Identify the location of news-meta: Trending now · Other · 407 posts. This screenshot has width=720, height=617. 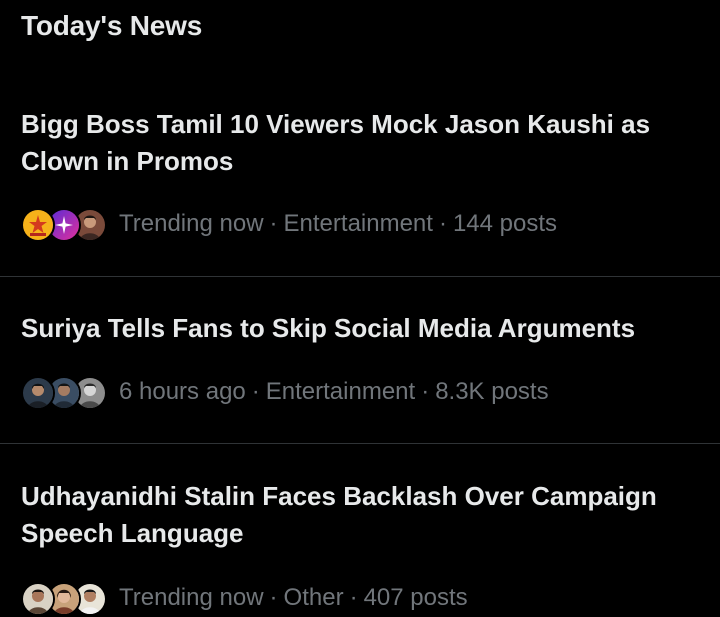
(244, 598).